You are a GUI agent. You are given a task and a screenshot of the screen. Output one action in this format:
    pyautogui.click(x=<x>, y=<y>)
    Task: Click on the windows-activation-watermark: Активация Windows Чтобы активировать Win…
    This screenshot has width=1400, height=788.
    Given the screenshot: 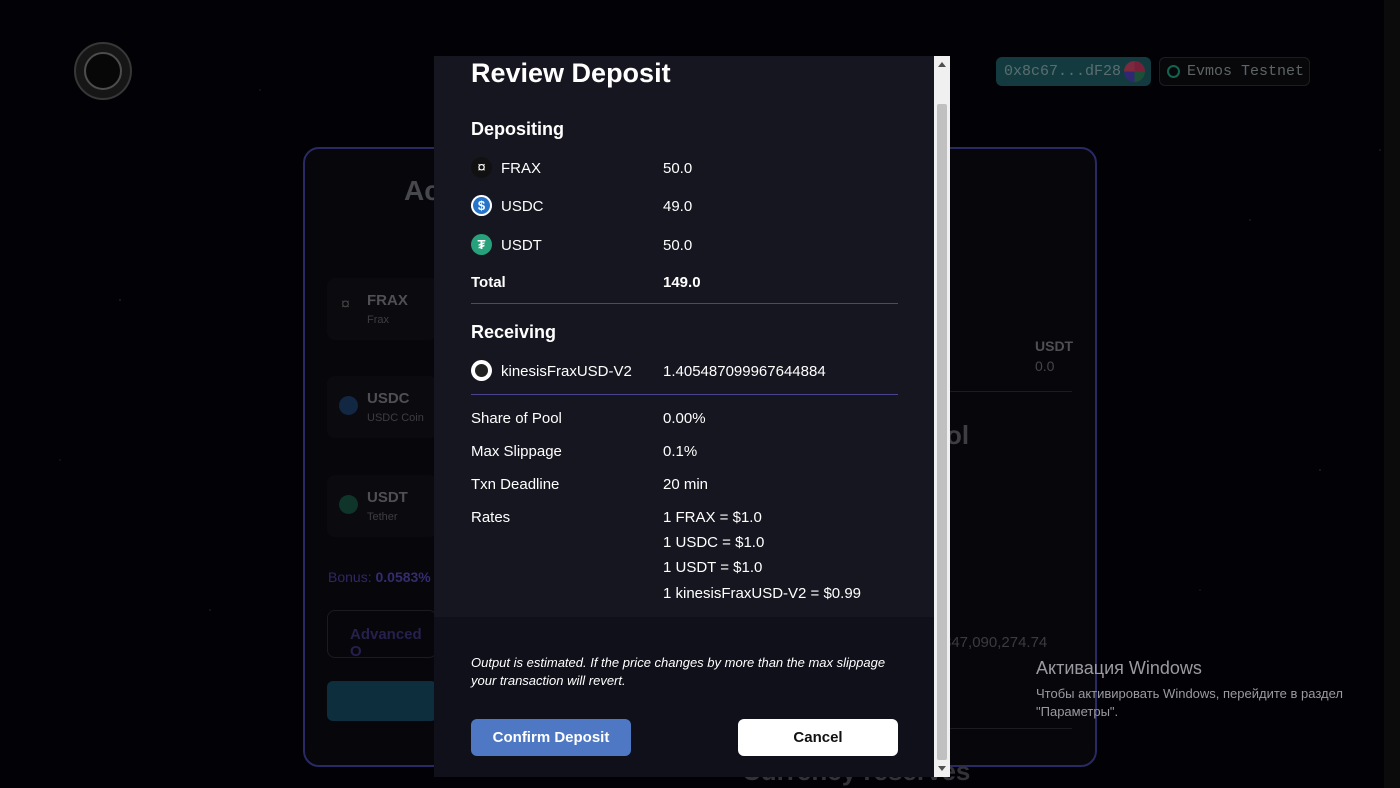 What is the action you would take?
    pyautogui.click(x=1189, y=689)
    